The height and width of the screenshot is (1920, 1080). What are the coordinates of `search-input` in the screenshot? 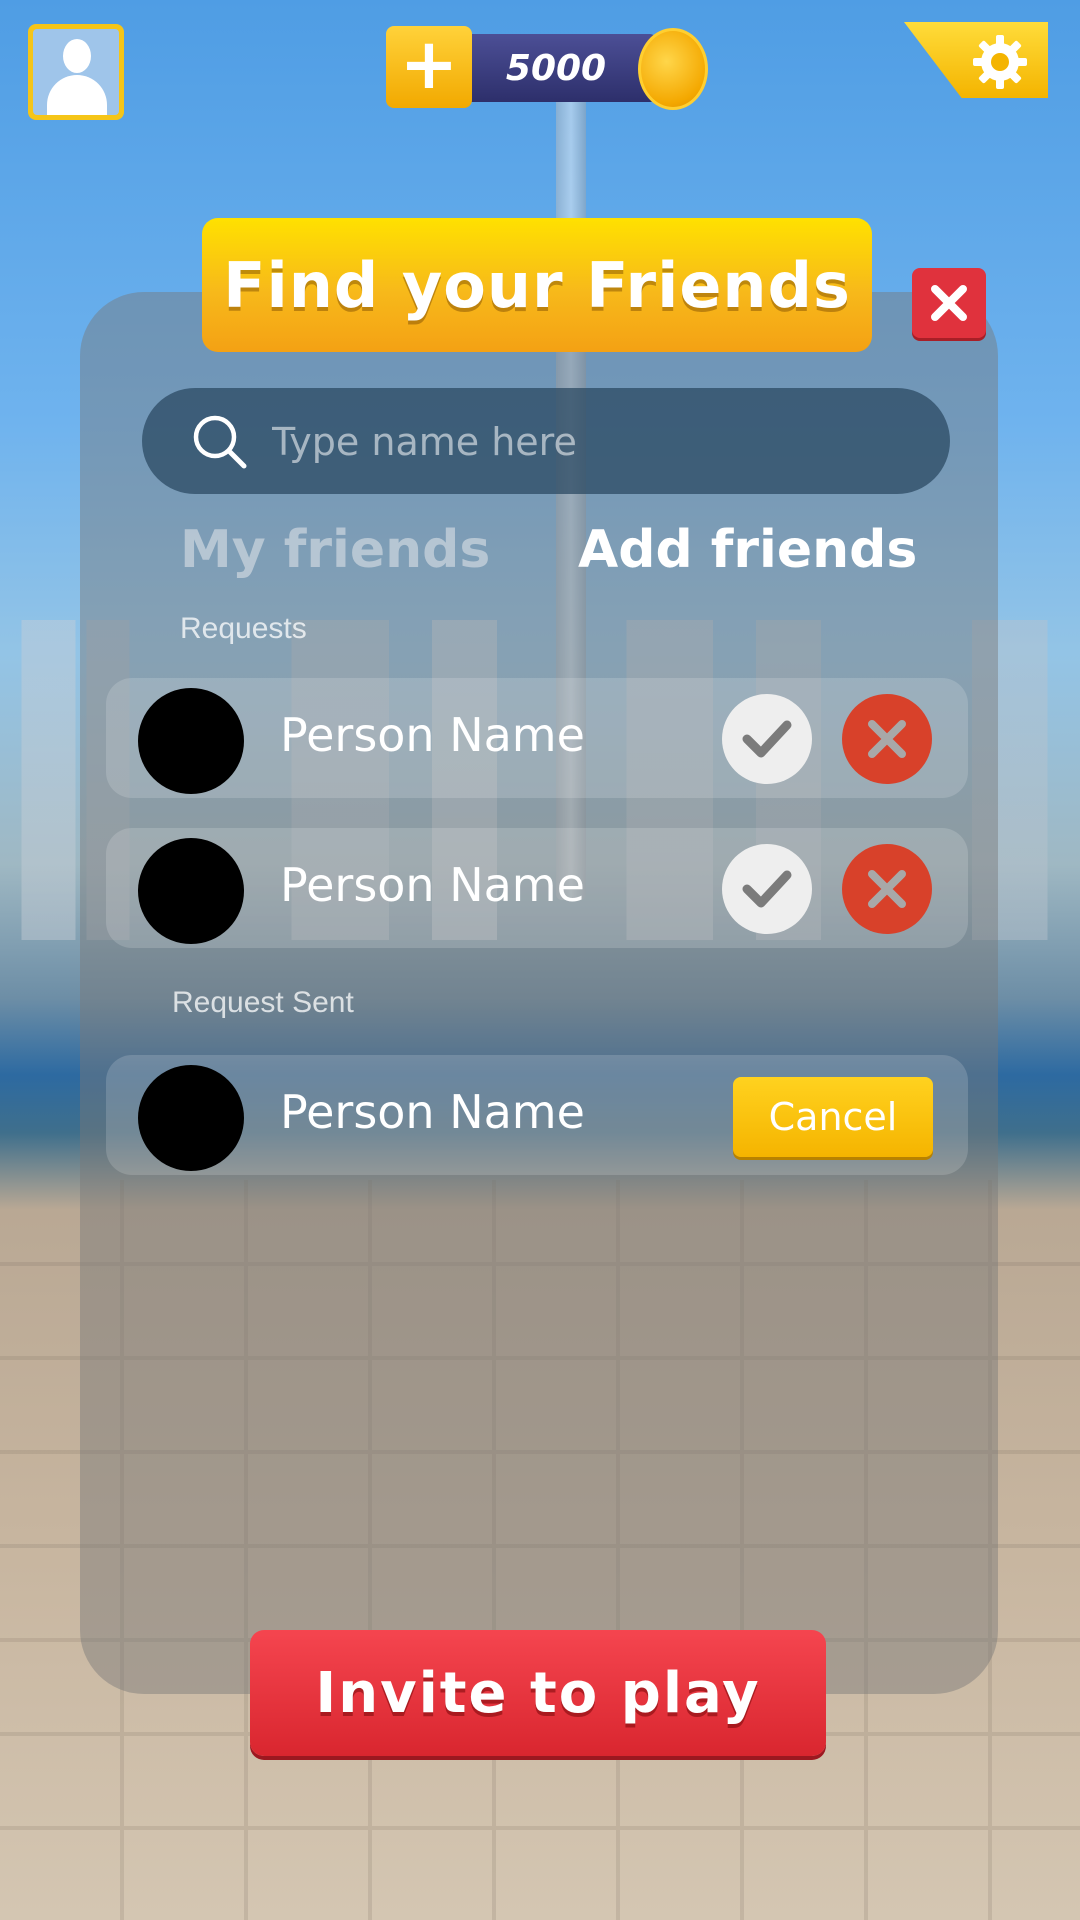 It's located at (592, 442).